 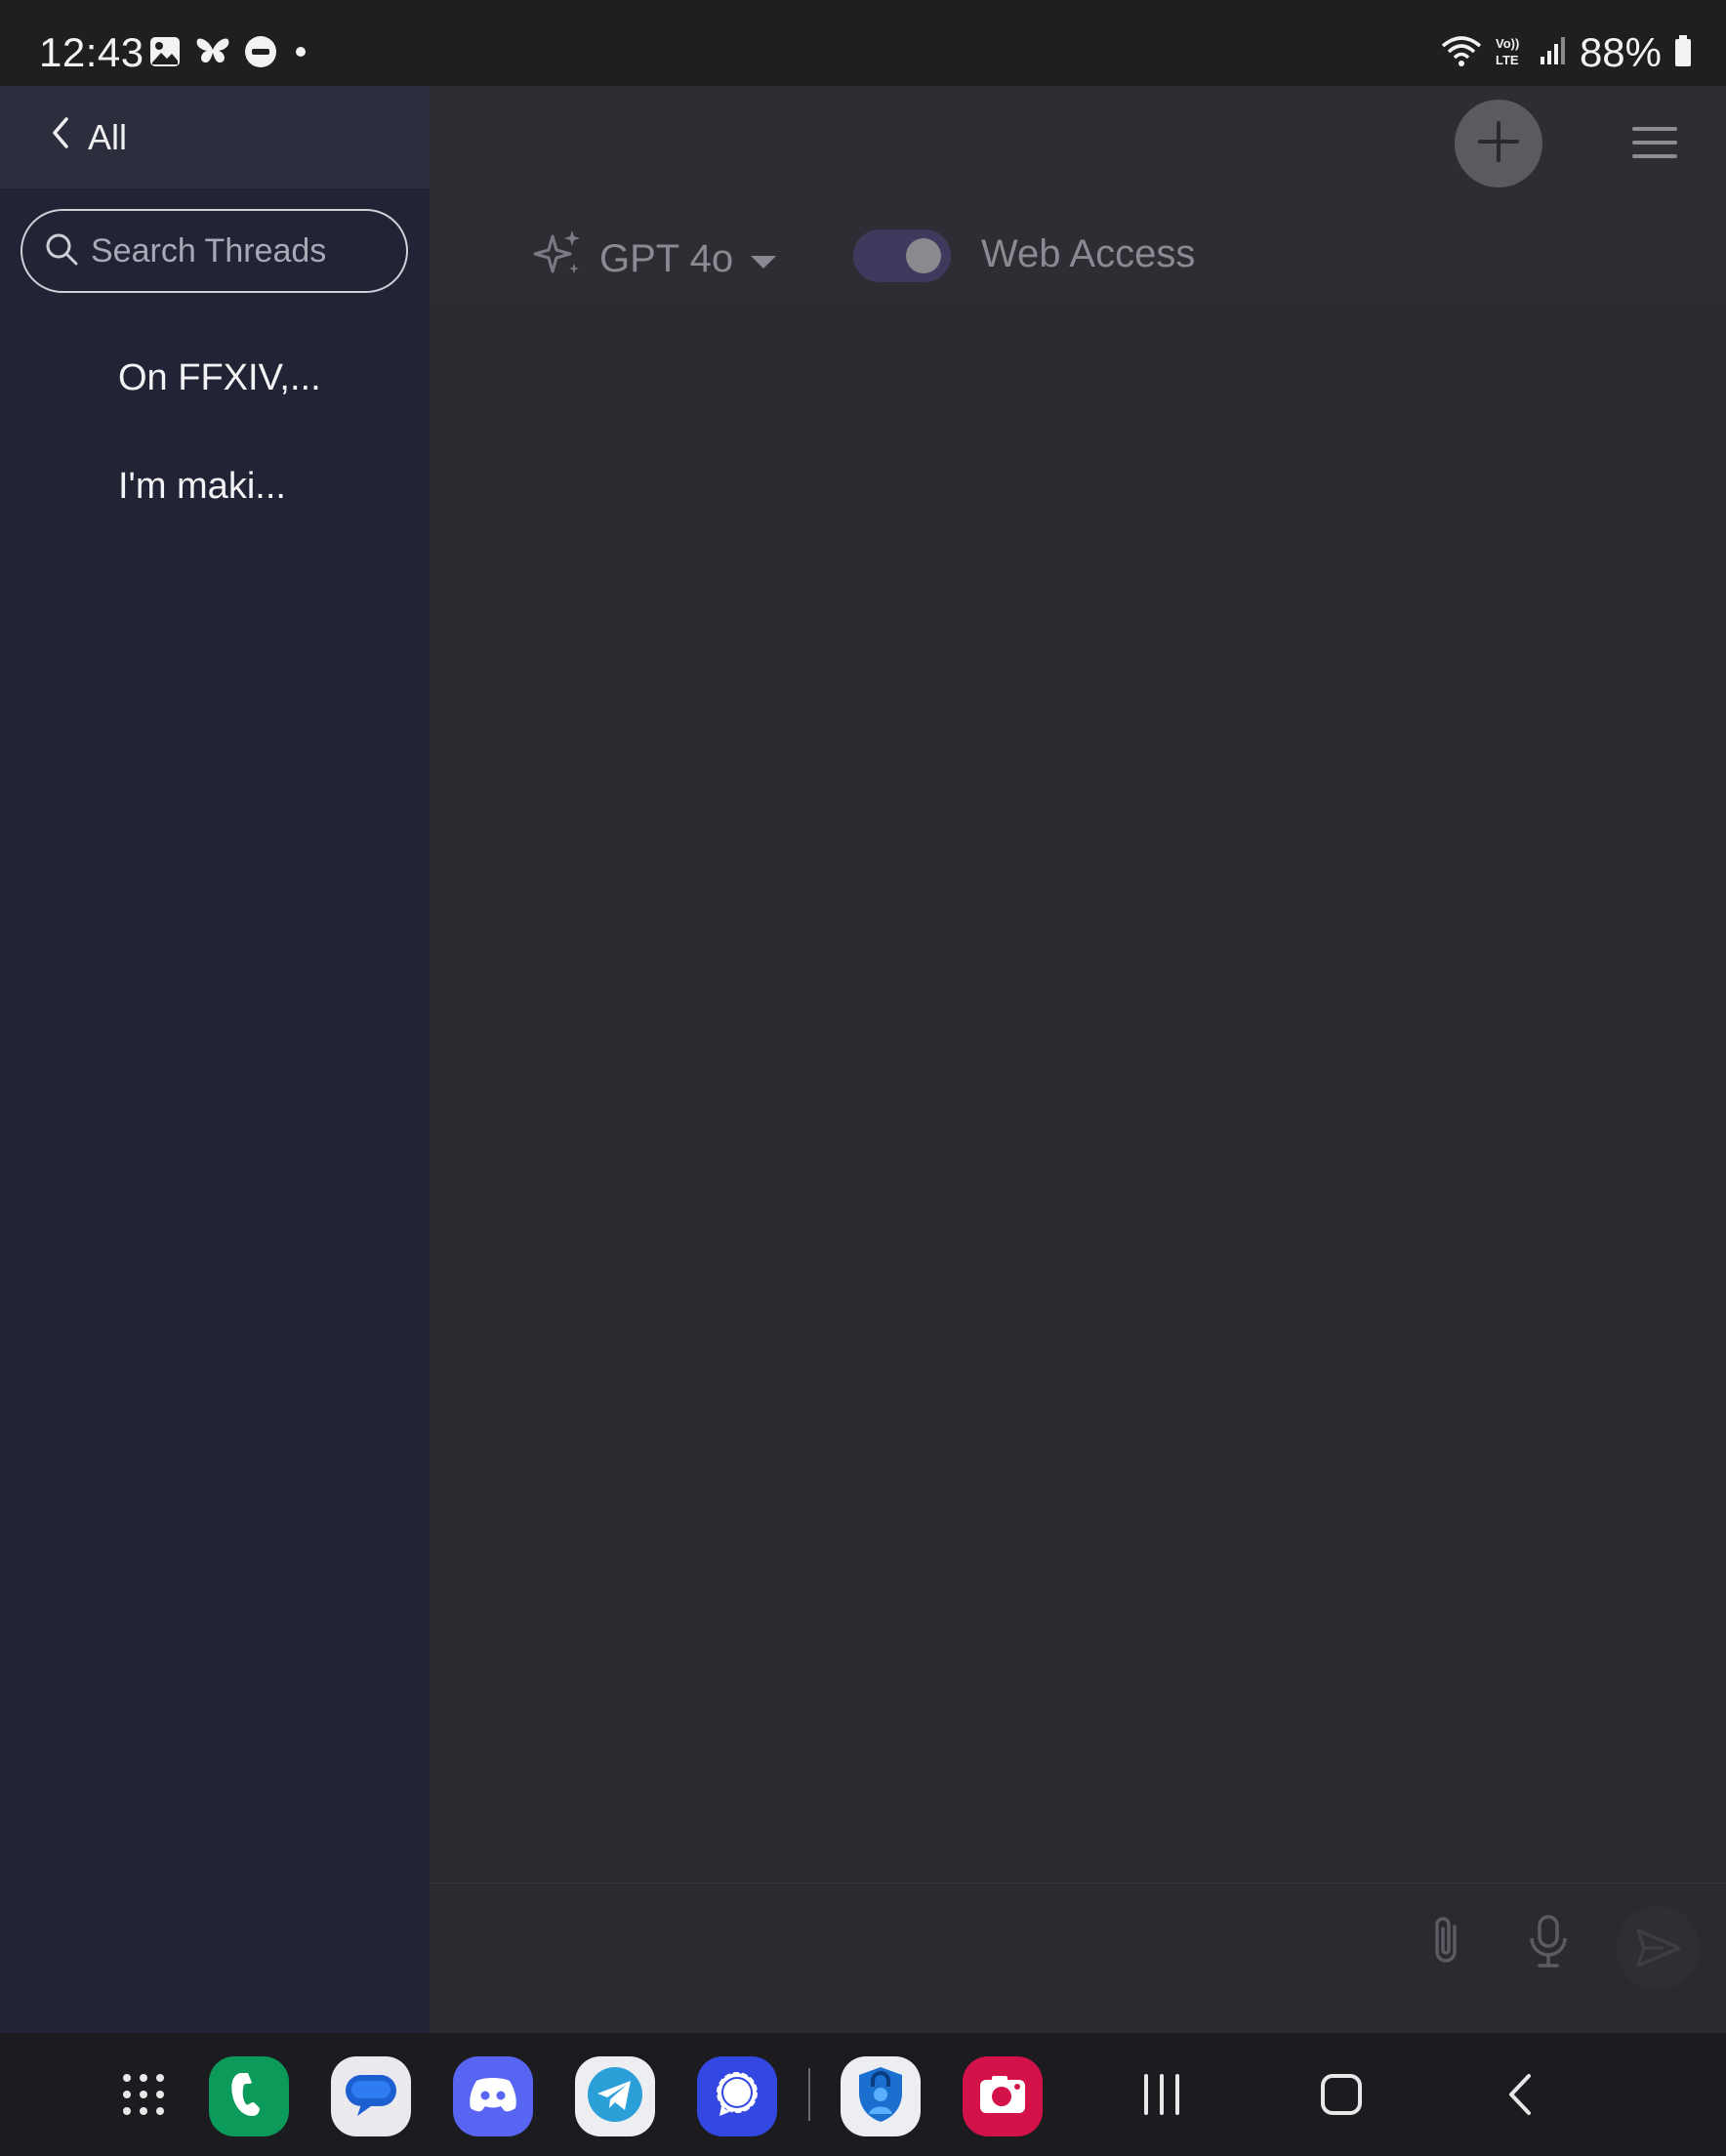 I want to click on signal-icon, so click(x=1553, y=53).